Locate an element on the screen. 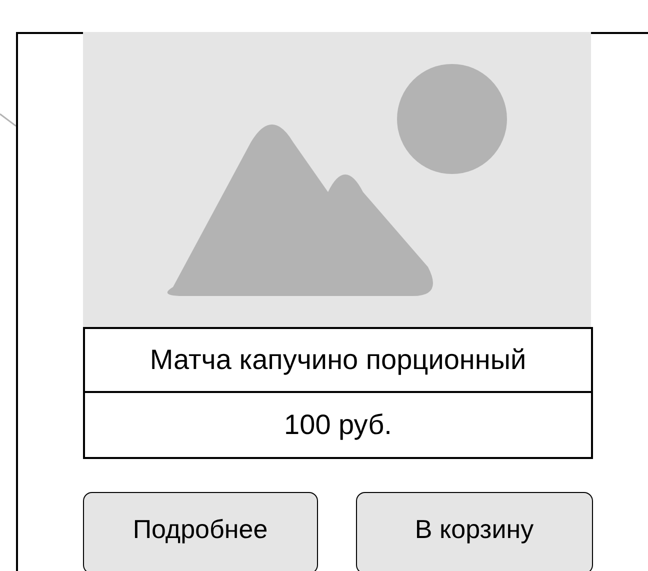 The height and width of the screenshot is (571, 648). product-title: Матча капучино порционный is located at coordinates (338, 360).